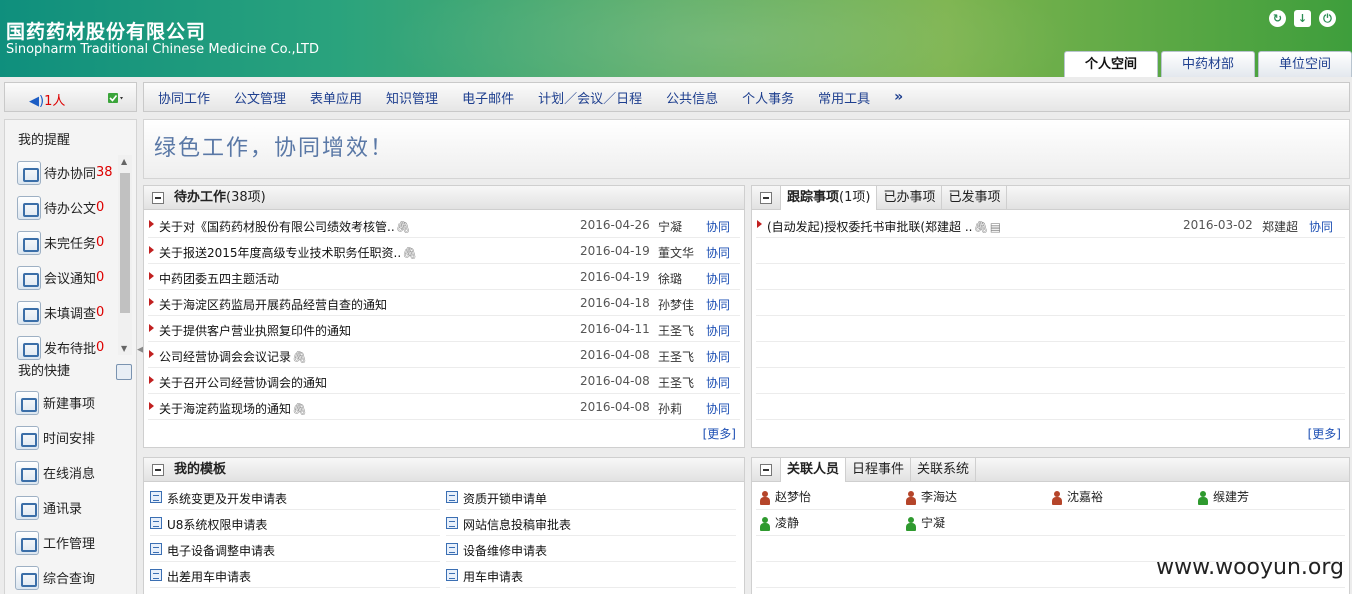 Image resolution: width=1352 pixels, height=594 pixels. What do you see at coordinates (444, 407) in the screenshot?
I see `table-row: 关于海淀药监现场的通知🖇 2016-04-08 孙莉 协同` at bounding box center [444, 407].